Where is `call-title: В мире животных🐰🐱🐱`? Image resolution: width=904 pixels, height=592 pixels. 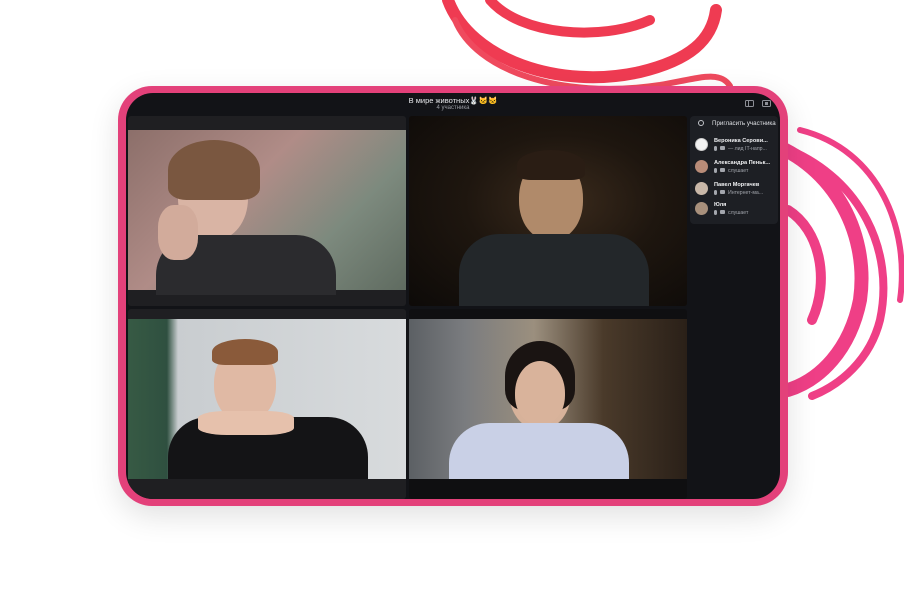 call-title: В мире животных🐰🐱🐱 is located at coordinates (453, 100).